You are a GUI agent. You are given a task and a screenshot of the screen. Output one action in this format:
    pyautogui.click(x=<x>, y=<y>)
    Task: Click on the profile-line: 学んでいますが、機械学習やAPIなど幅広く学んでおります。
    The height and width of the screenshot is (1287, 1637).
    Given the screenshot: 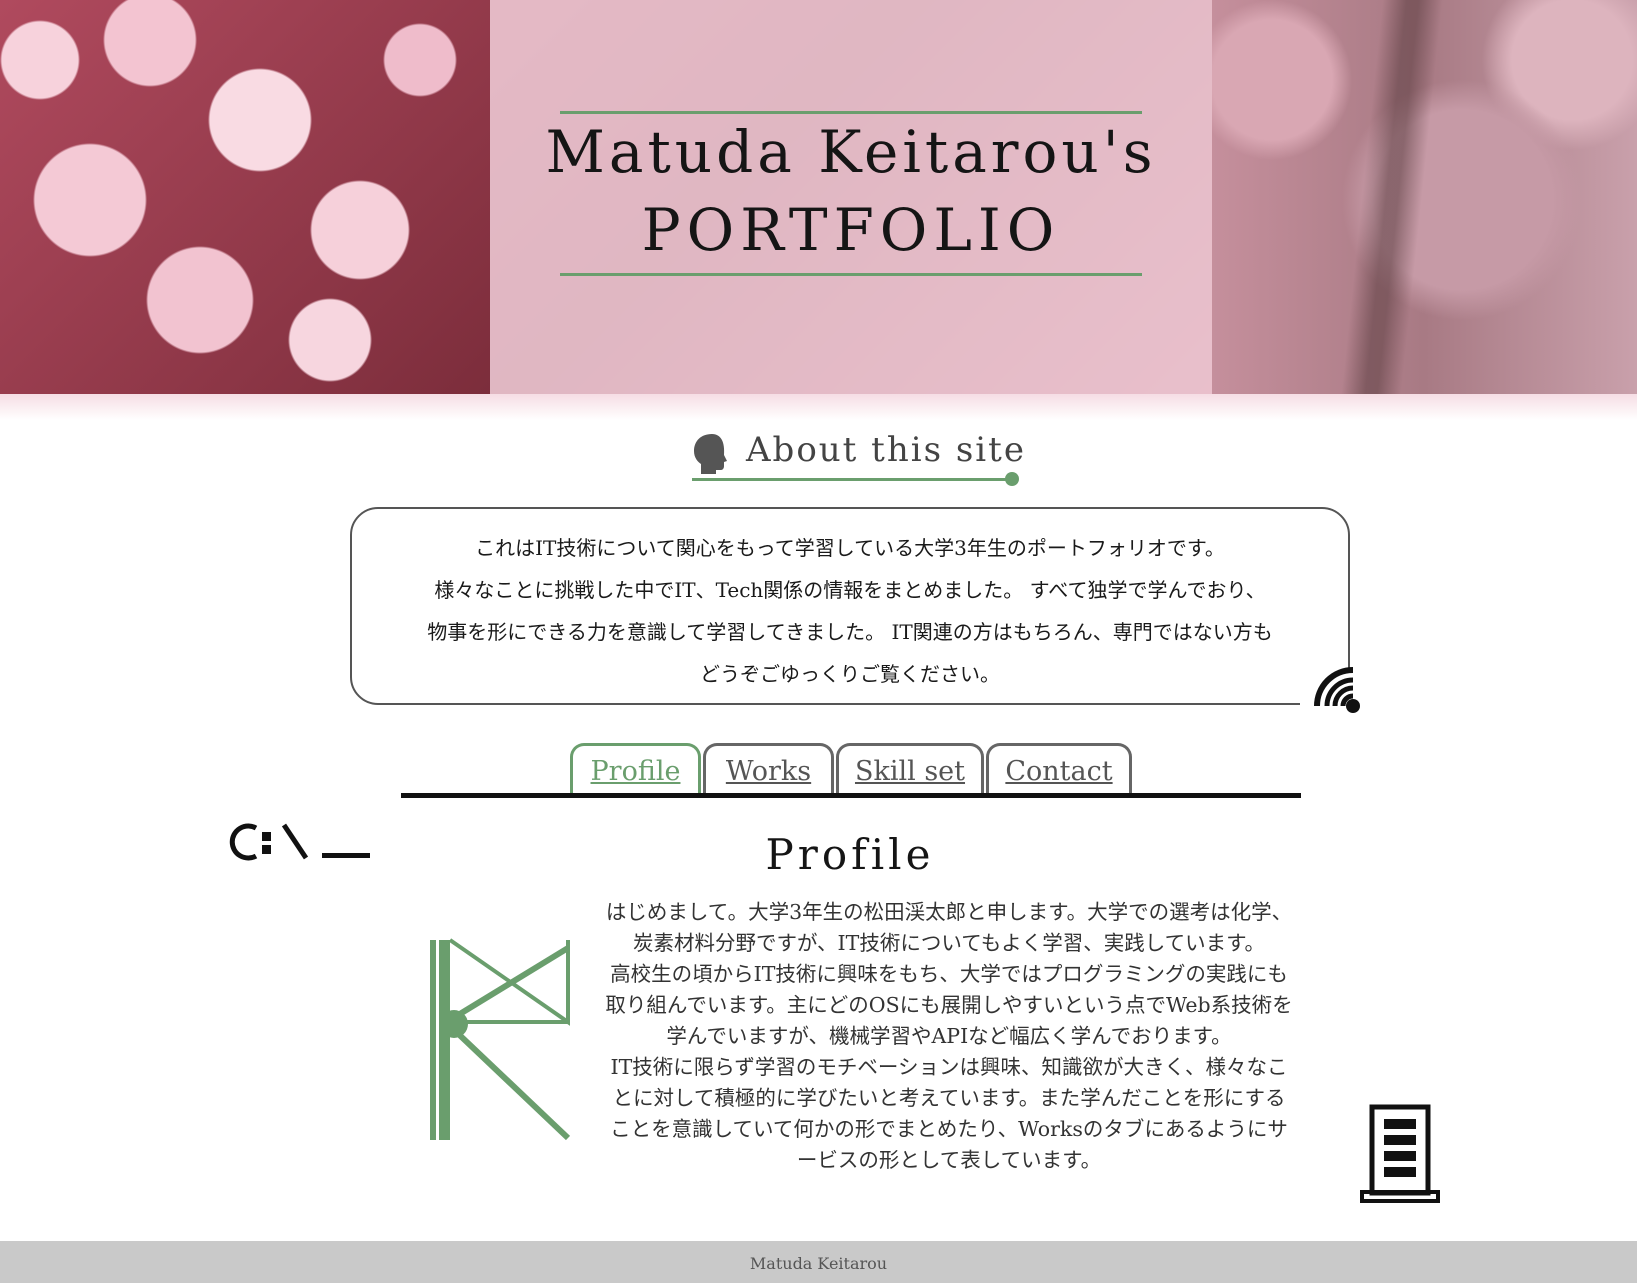 What is the action you would take?
    pyautogui.click(x=949, y=1036)
    